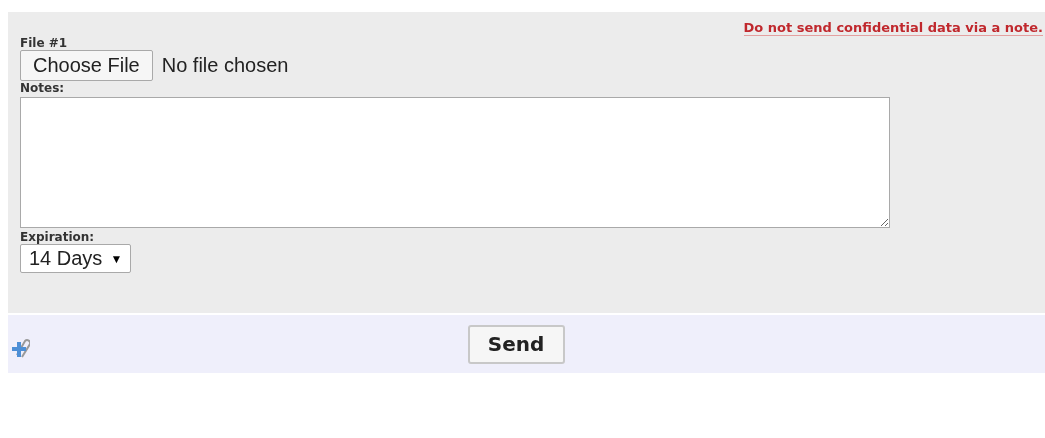  Describe the element at coordinates (225, 65) in the screenshot. I see `file-status-text: No file chosen` at that location.